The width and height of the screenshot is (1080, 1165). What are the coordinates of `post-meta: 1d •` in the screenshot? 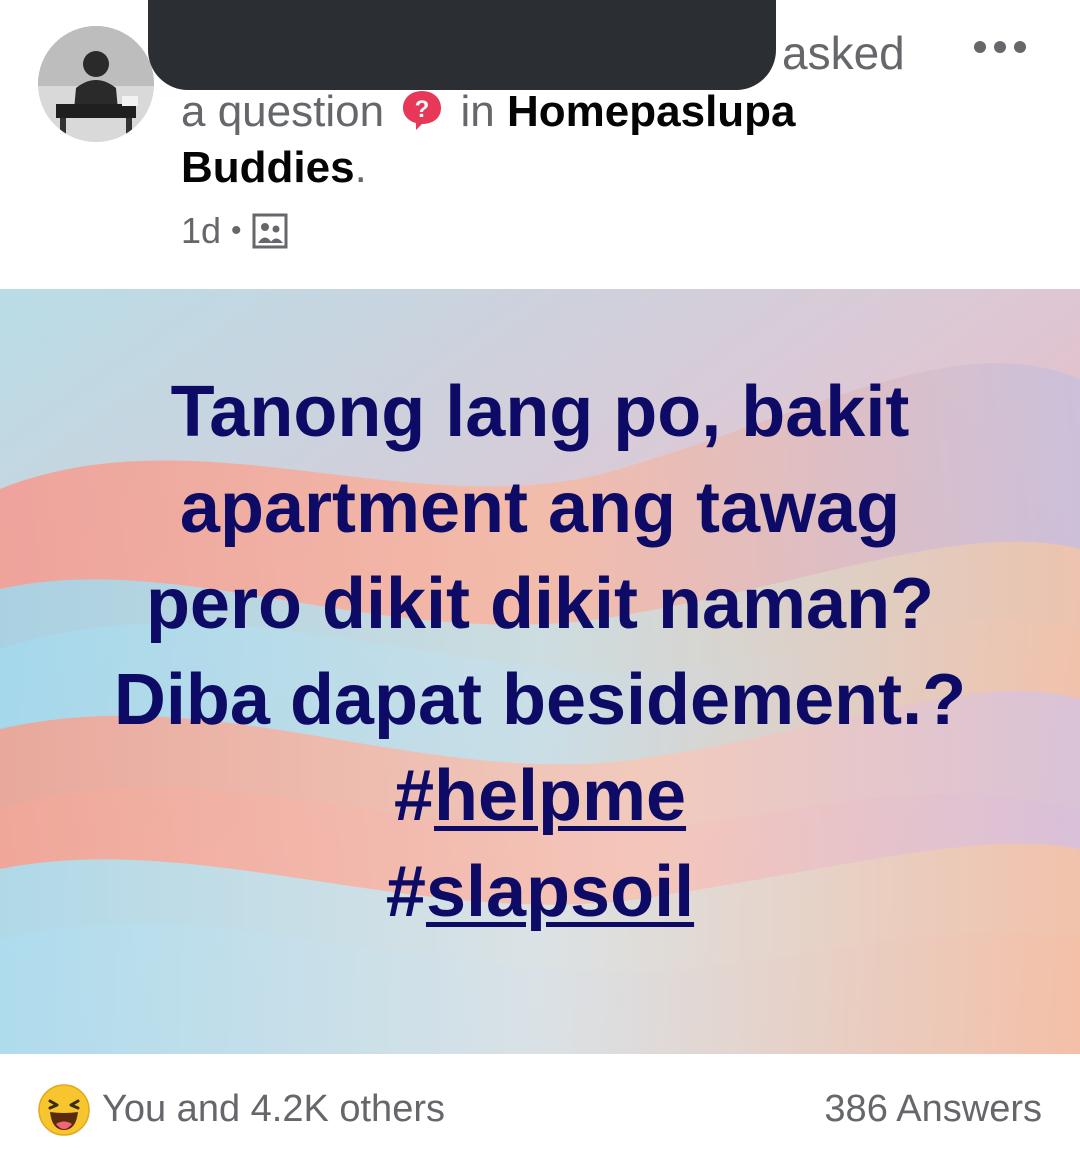 It's located at (234, 231).